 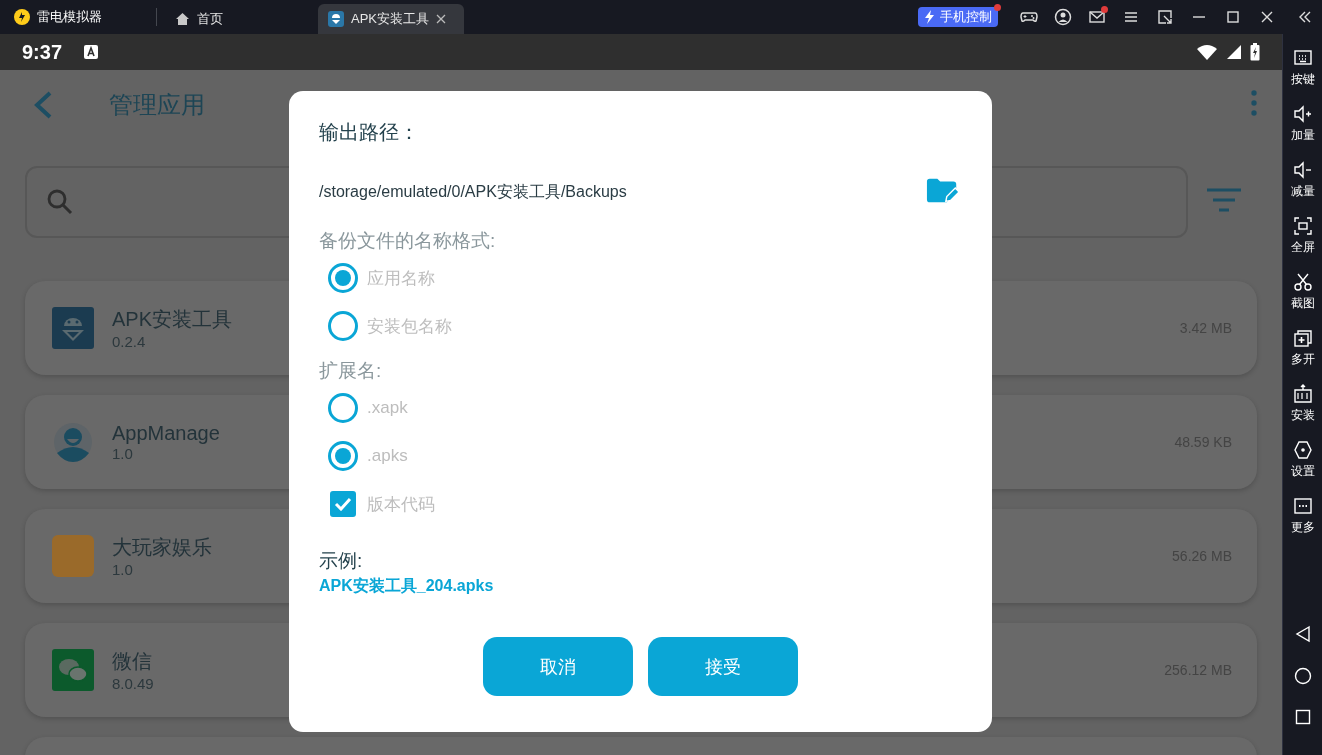 I want to click on option-label: .xapk, so click(x=387, y=408).